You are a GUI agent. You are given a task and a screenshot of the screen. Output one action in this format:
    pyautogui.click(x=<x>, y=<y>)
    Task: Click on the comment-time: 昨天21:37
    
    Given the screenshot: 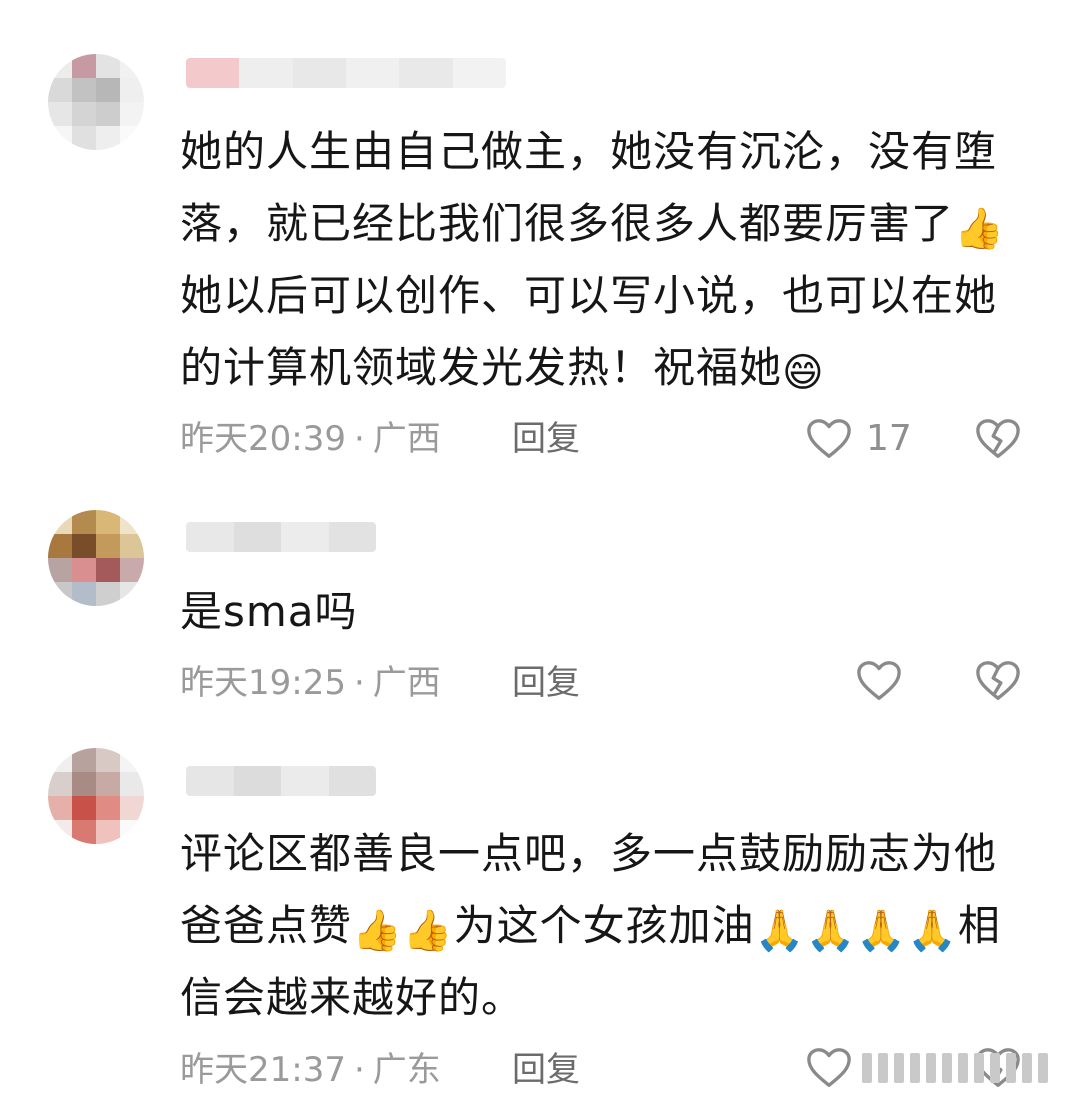 What is the action you would take?
    pyautogui.click(x=263, y=1070)
    